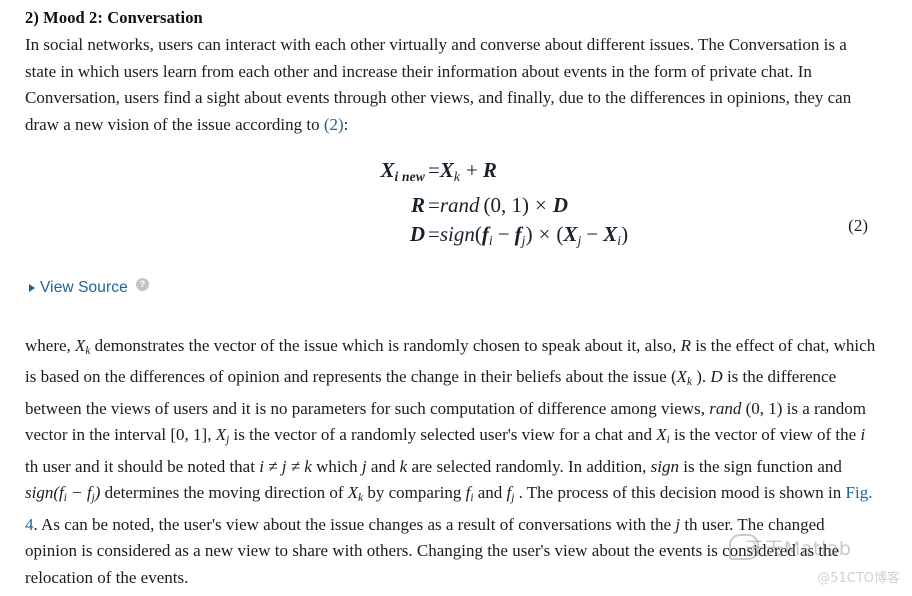 This screenshot has width=912, height=596. I want to click on text-run: is the vector of view of the, so click(765, 435).